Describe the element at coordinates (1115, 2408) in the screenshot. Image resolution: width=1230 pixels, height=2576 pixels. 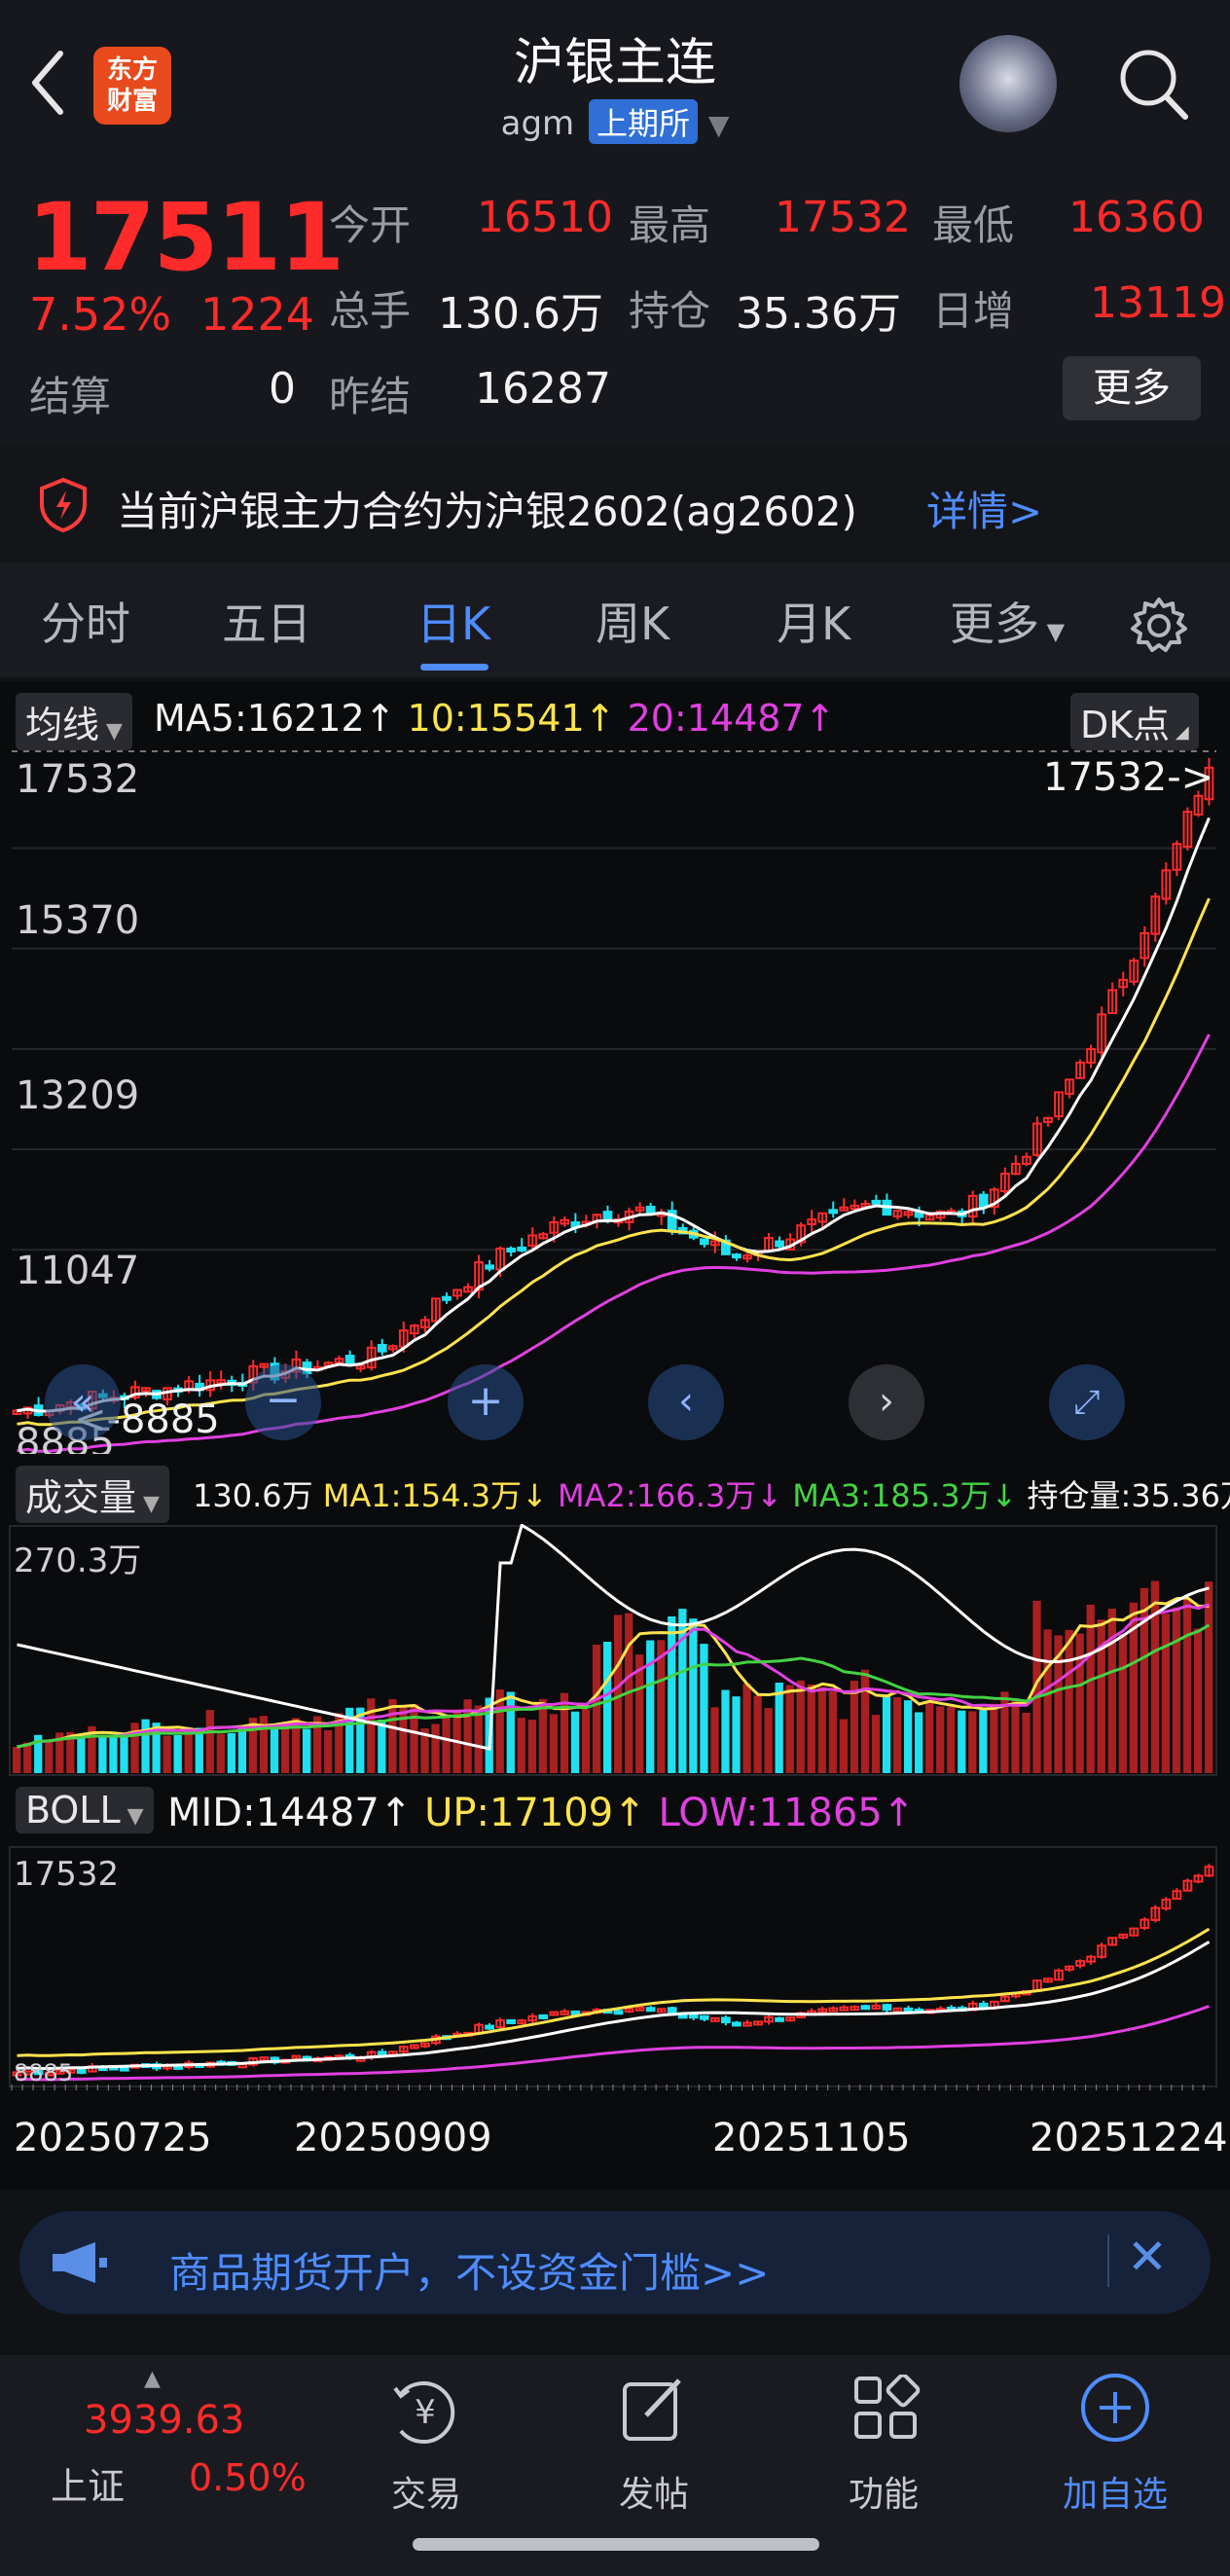
I see `add-watchlist-icon` at that location.